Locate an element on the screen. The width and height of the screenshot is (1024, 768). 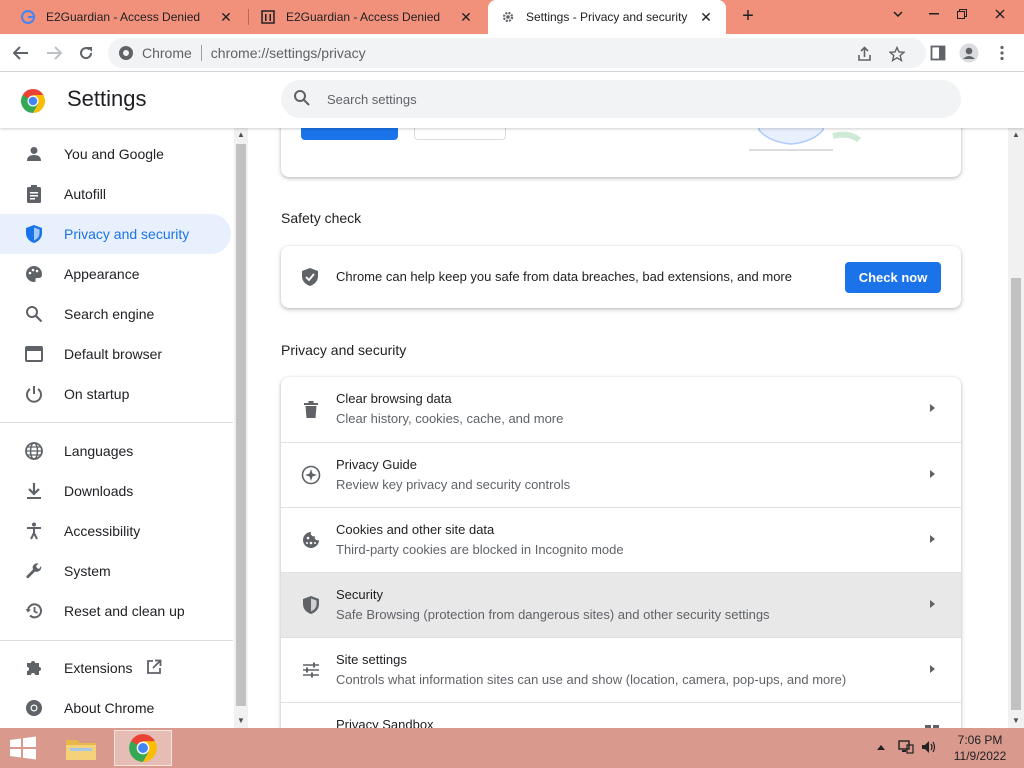
history-icon is located at coordinates (34, 611).